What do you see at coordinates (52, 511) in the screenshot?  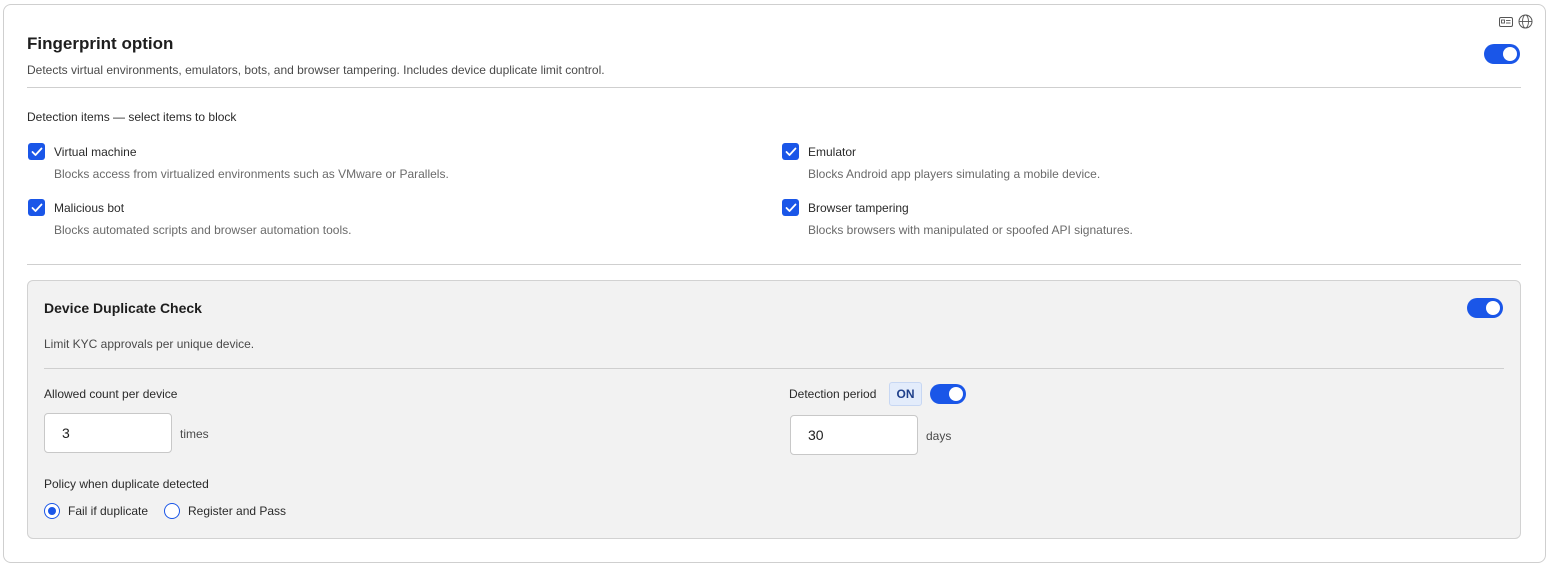 I see `fail-if-duplicate-radio` at bounding box center [52, 511].